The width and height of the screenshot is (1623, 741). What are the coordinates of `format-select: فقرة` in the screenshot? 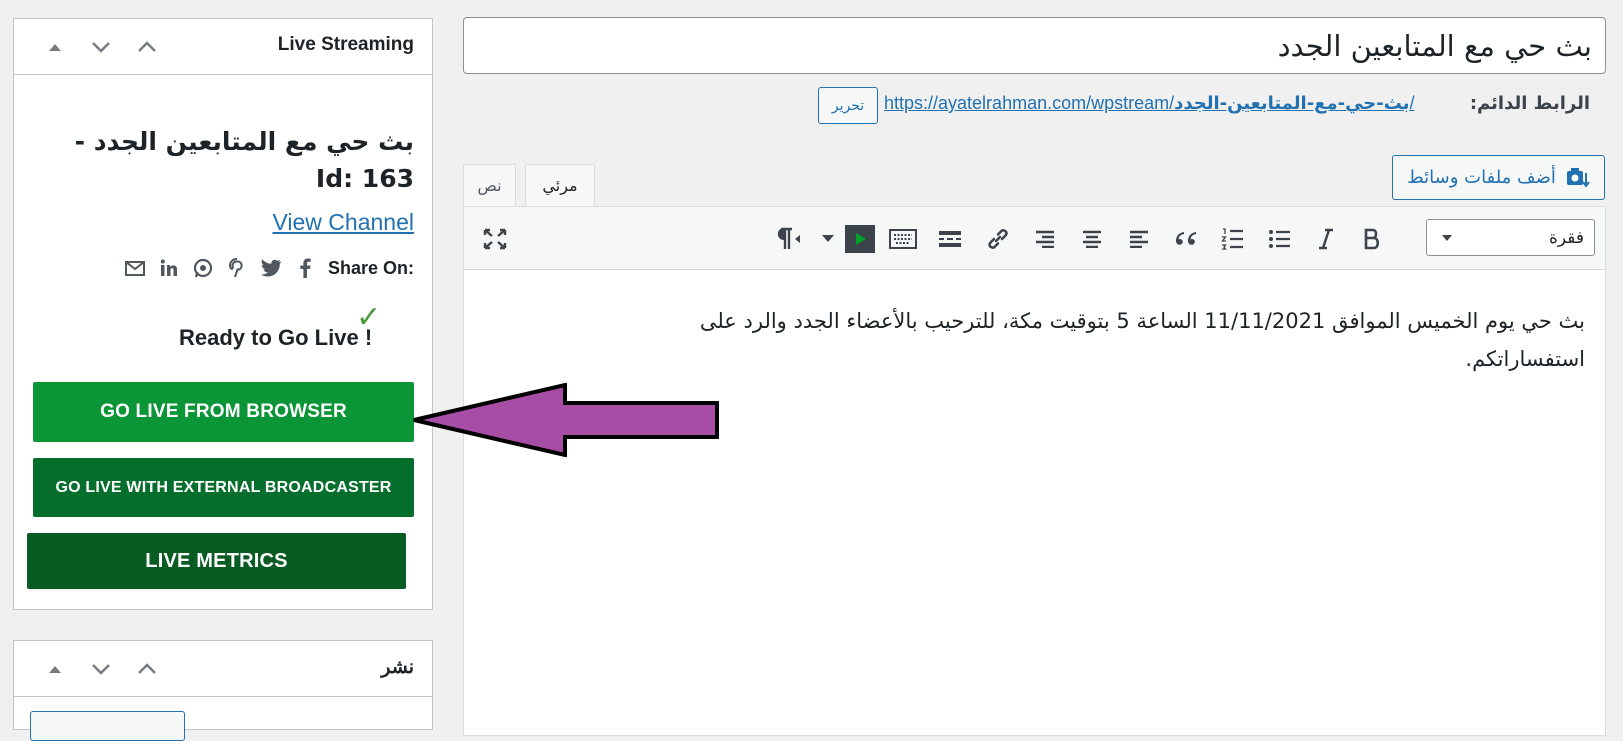 It's located at (1510, 237).